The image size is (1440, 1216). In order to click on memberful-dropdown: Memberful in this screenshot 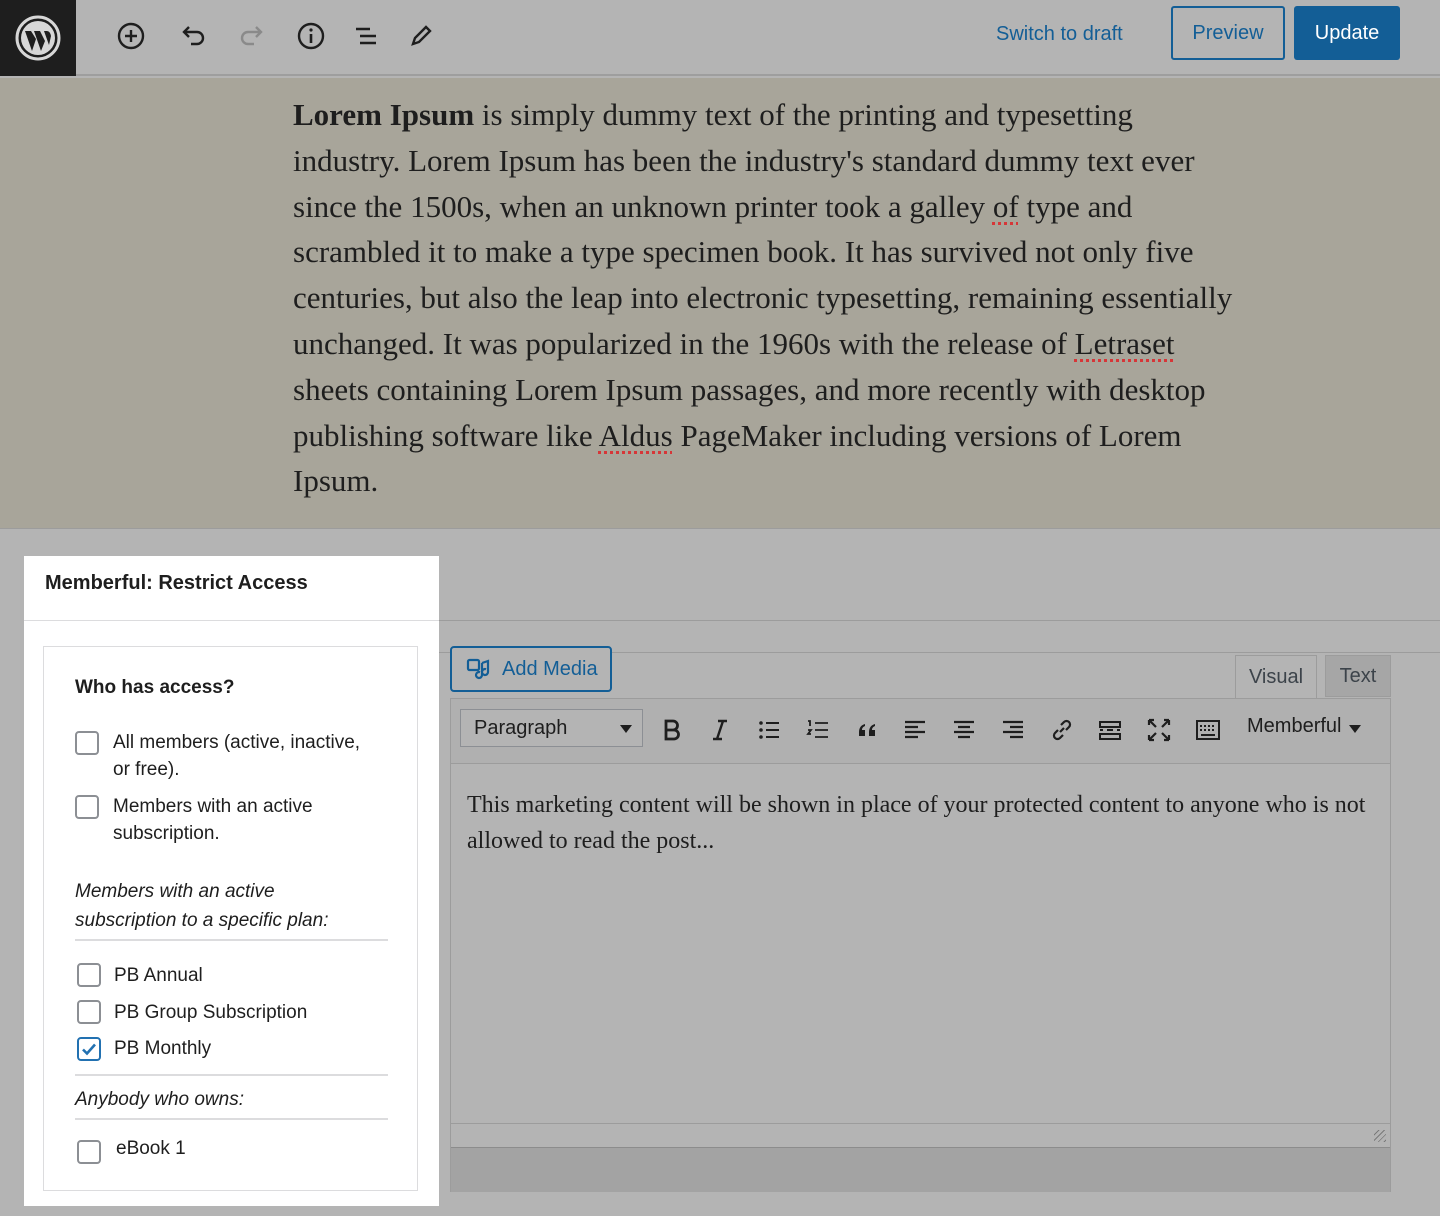, I will do `click(1304, 726)`.